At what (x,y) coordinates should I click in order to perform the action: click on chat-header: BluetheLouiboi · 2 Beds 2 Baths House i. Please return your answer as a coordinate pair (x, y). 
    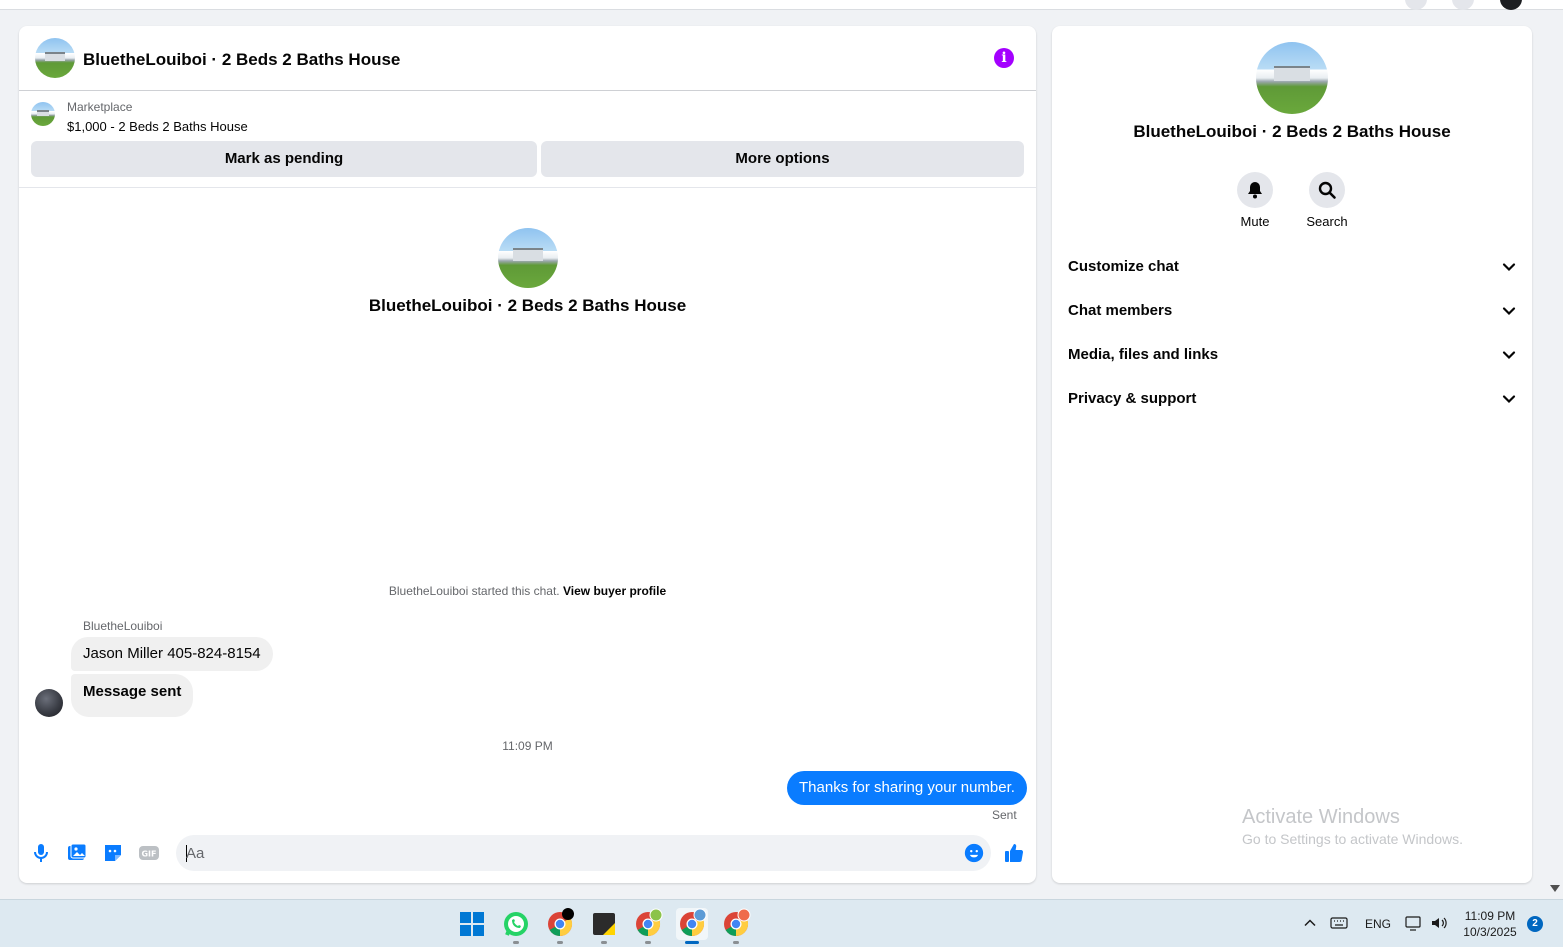
    Looking at the image, I should click on (527, 58).